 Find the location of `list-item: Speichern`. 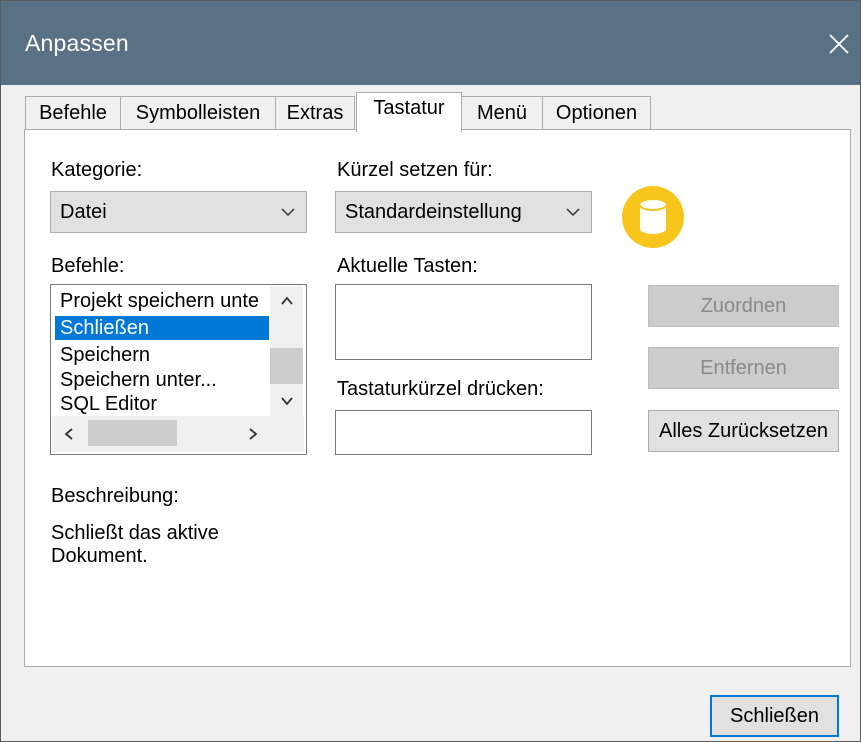

list-item: Speichern is located at coordinates (163, 355).